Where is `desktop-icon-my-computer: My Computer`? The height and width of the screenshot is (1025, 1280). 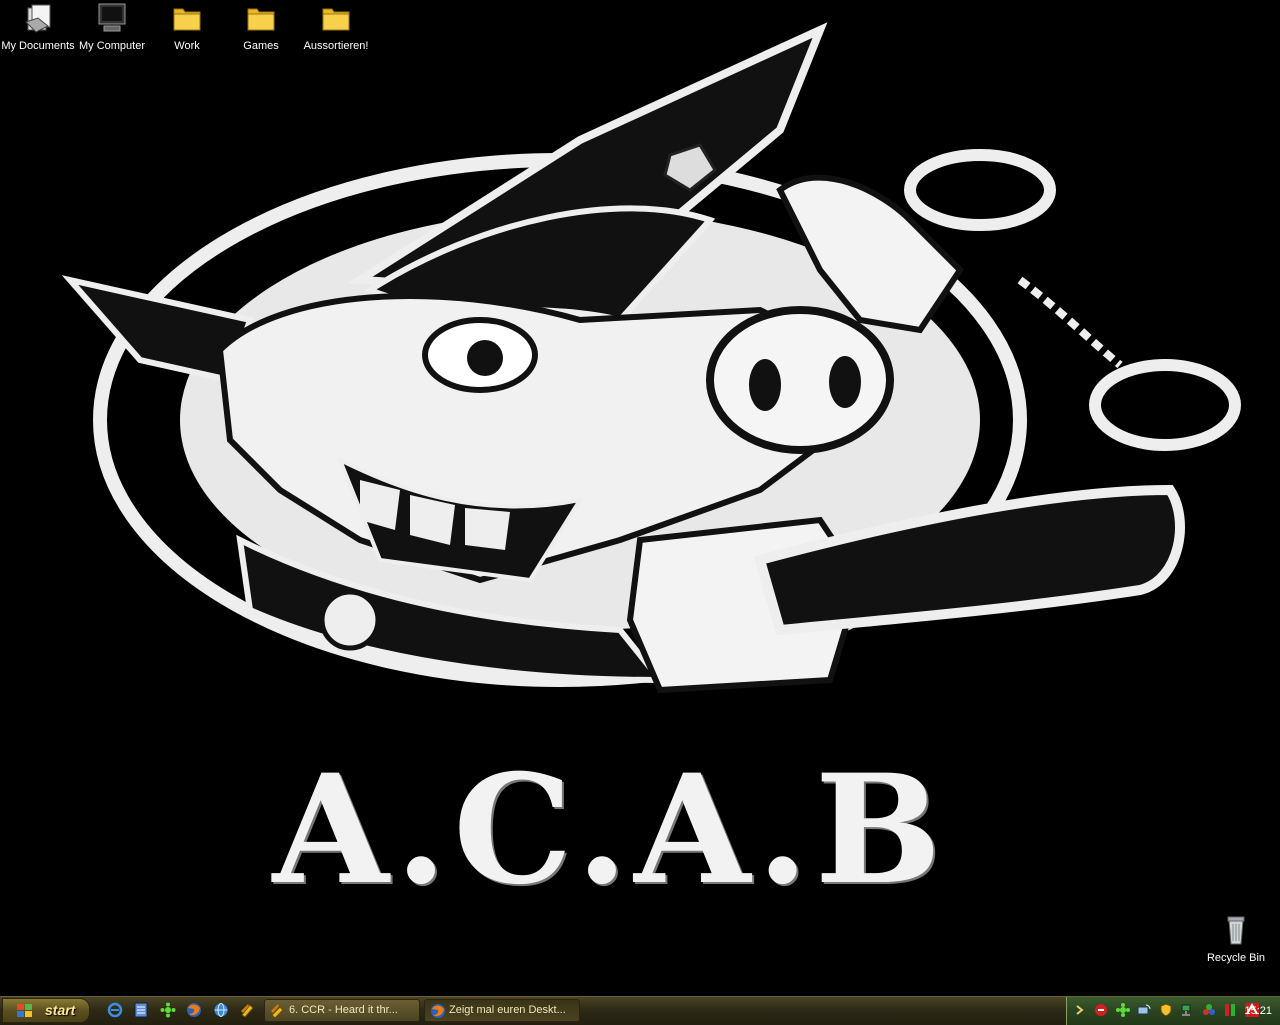 desktop-icon-my-computer: My Computer is located at coordinates (112, 28).